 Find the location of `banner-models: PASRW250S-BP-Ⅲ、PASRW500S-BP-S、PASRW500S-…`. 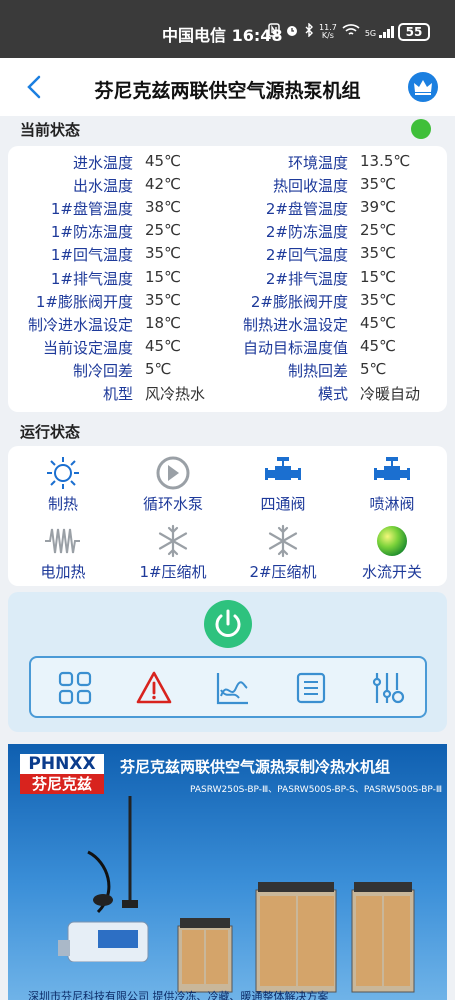

banner-models: PASRW250S-BP-Ⅲ、PASRW500S-BP-S、PASRW500S-… is located at coordinates (316, 790).